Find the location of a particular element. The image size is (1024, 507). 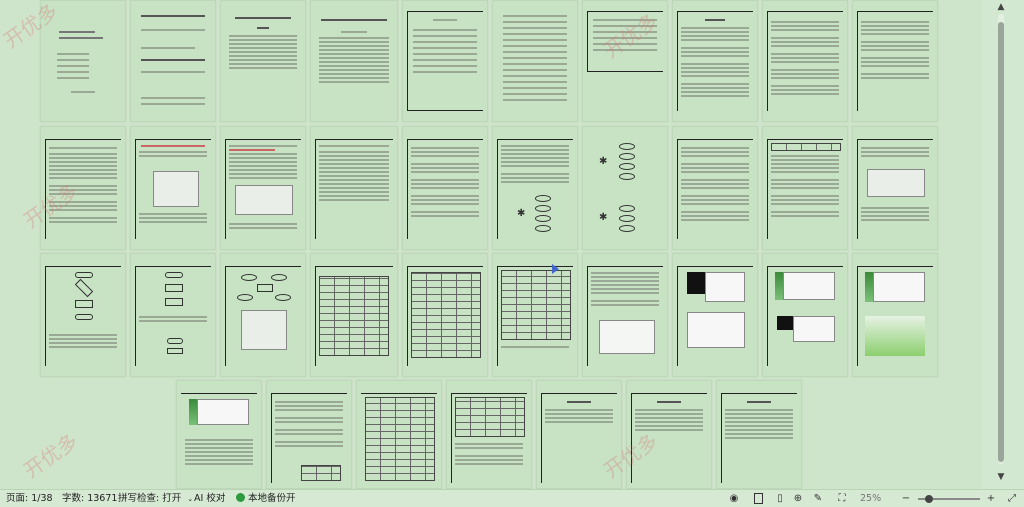

fullscreen-icon: ⤢ is located at coordinates (1012, 499).